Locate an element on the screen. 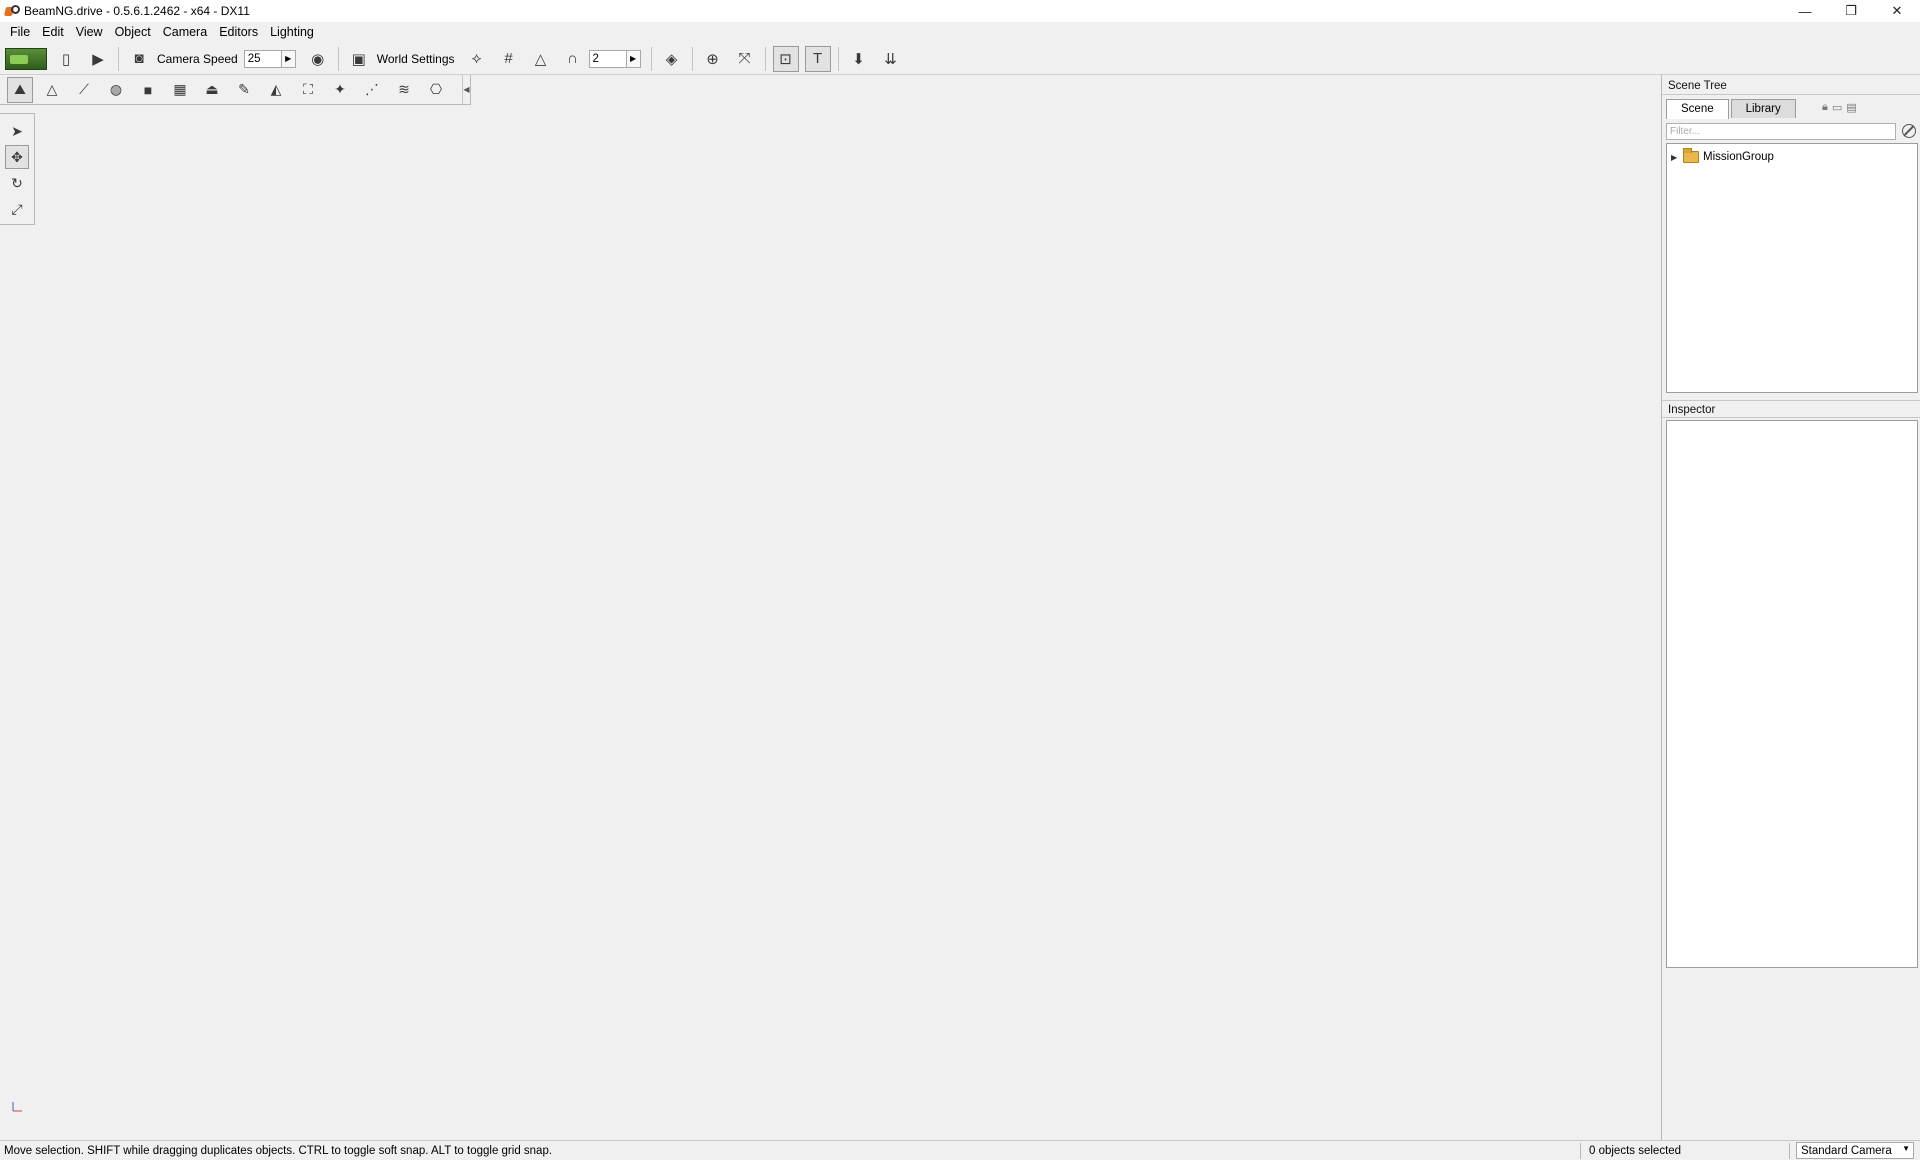  collapse-toolbar-arrow: ◀ is located at coordinates (466, 89).